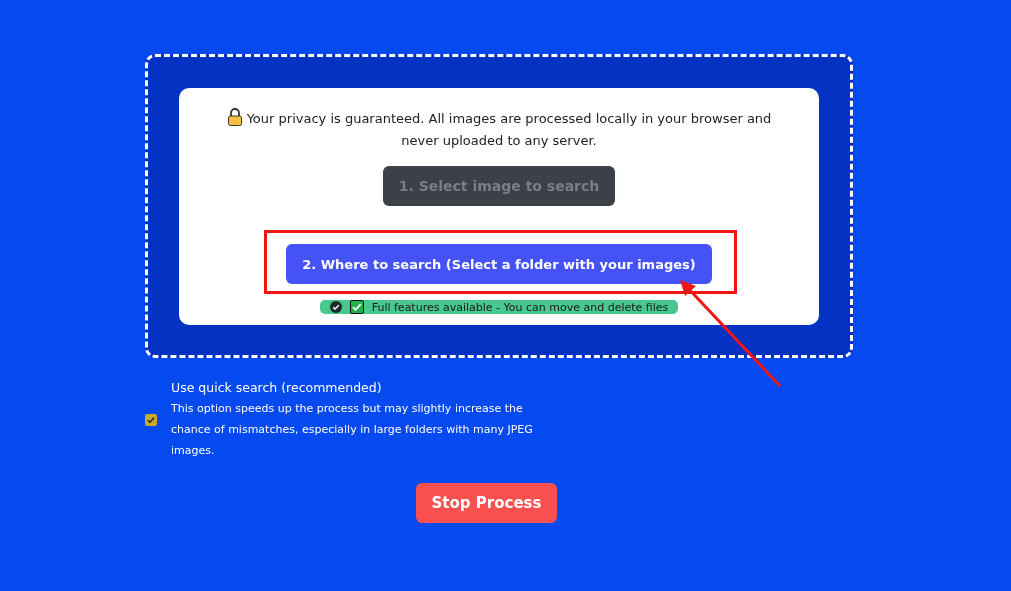 This screenshot has width=1011, height=591. What do you see at coordinates (277, 388) in the screenshot?
I see `option-label: Use quick search (recommended)` at bounding box center [277, 388].